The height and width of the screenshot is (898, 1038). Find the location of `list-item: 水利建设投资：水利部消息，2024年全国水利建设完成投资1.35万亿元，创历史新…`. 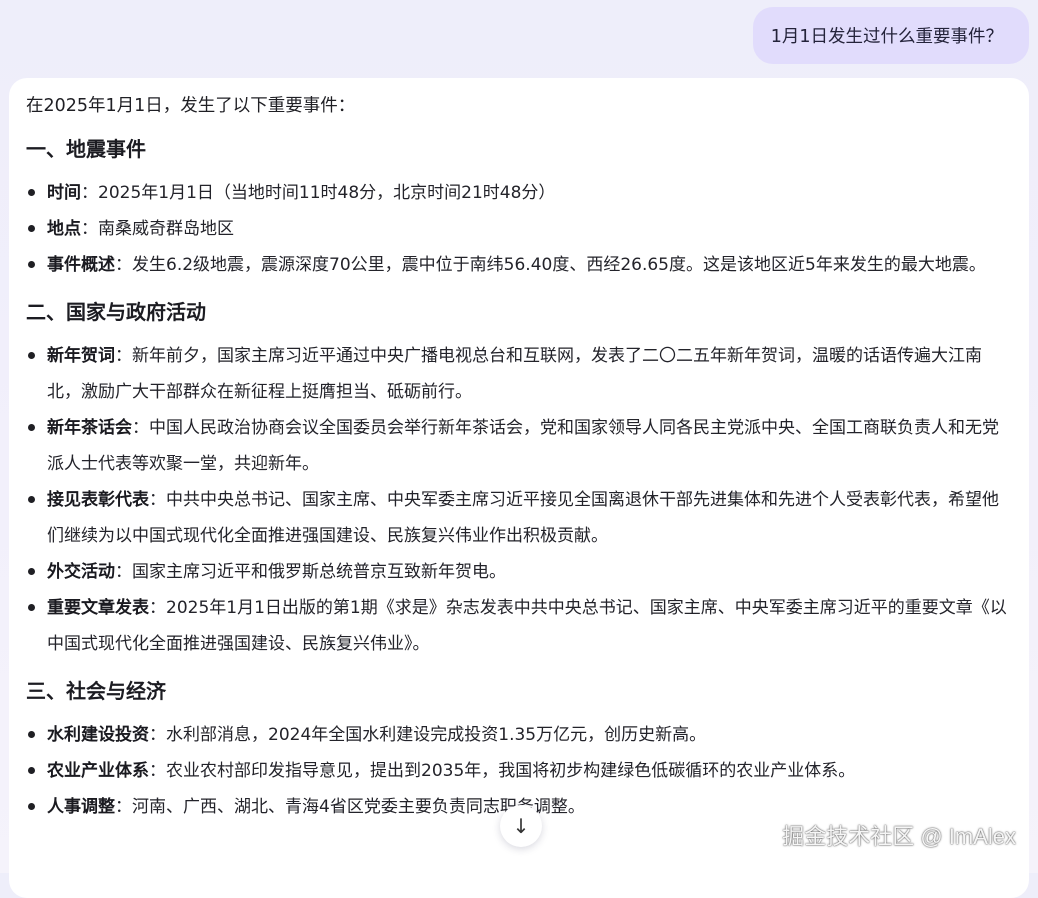

list-item: 水利建设投资：水利部消息，2024年全国水利建设完成投资1.35万亿元，创历史新… is located at coordinates (519, 735).